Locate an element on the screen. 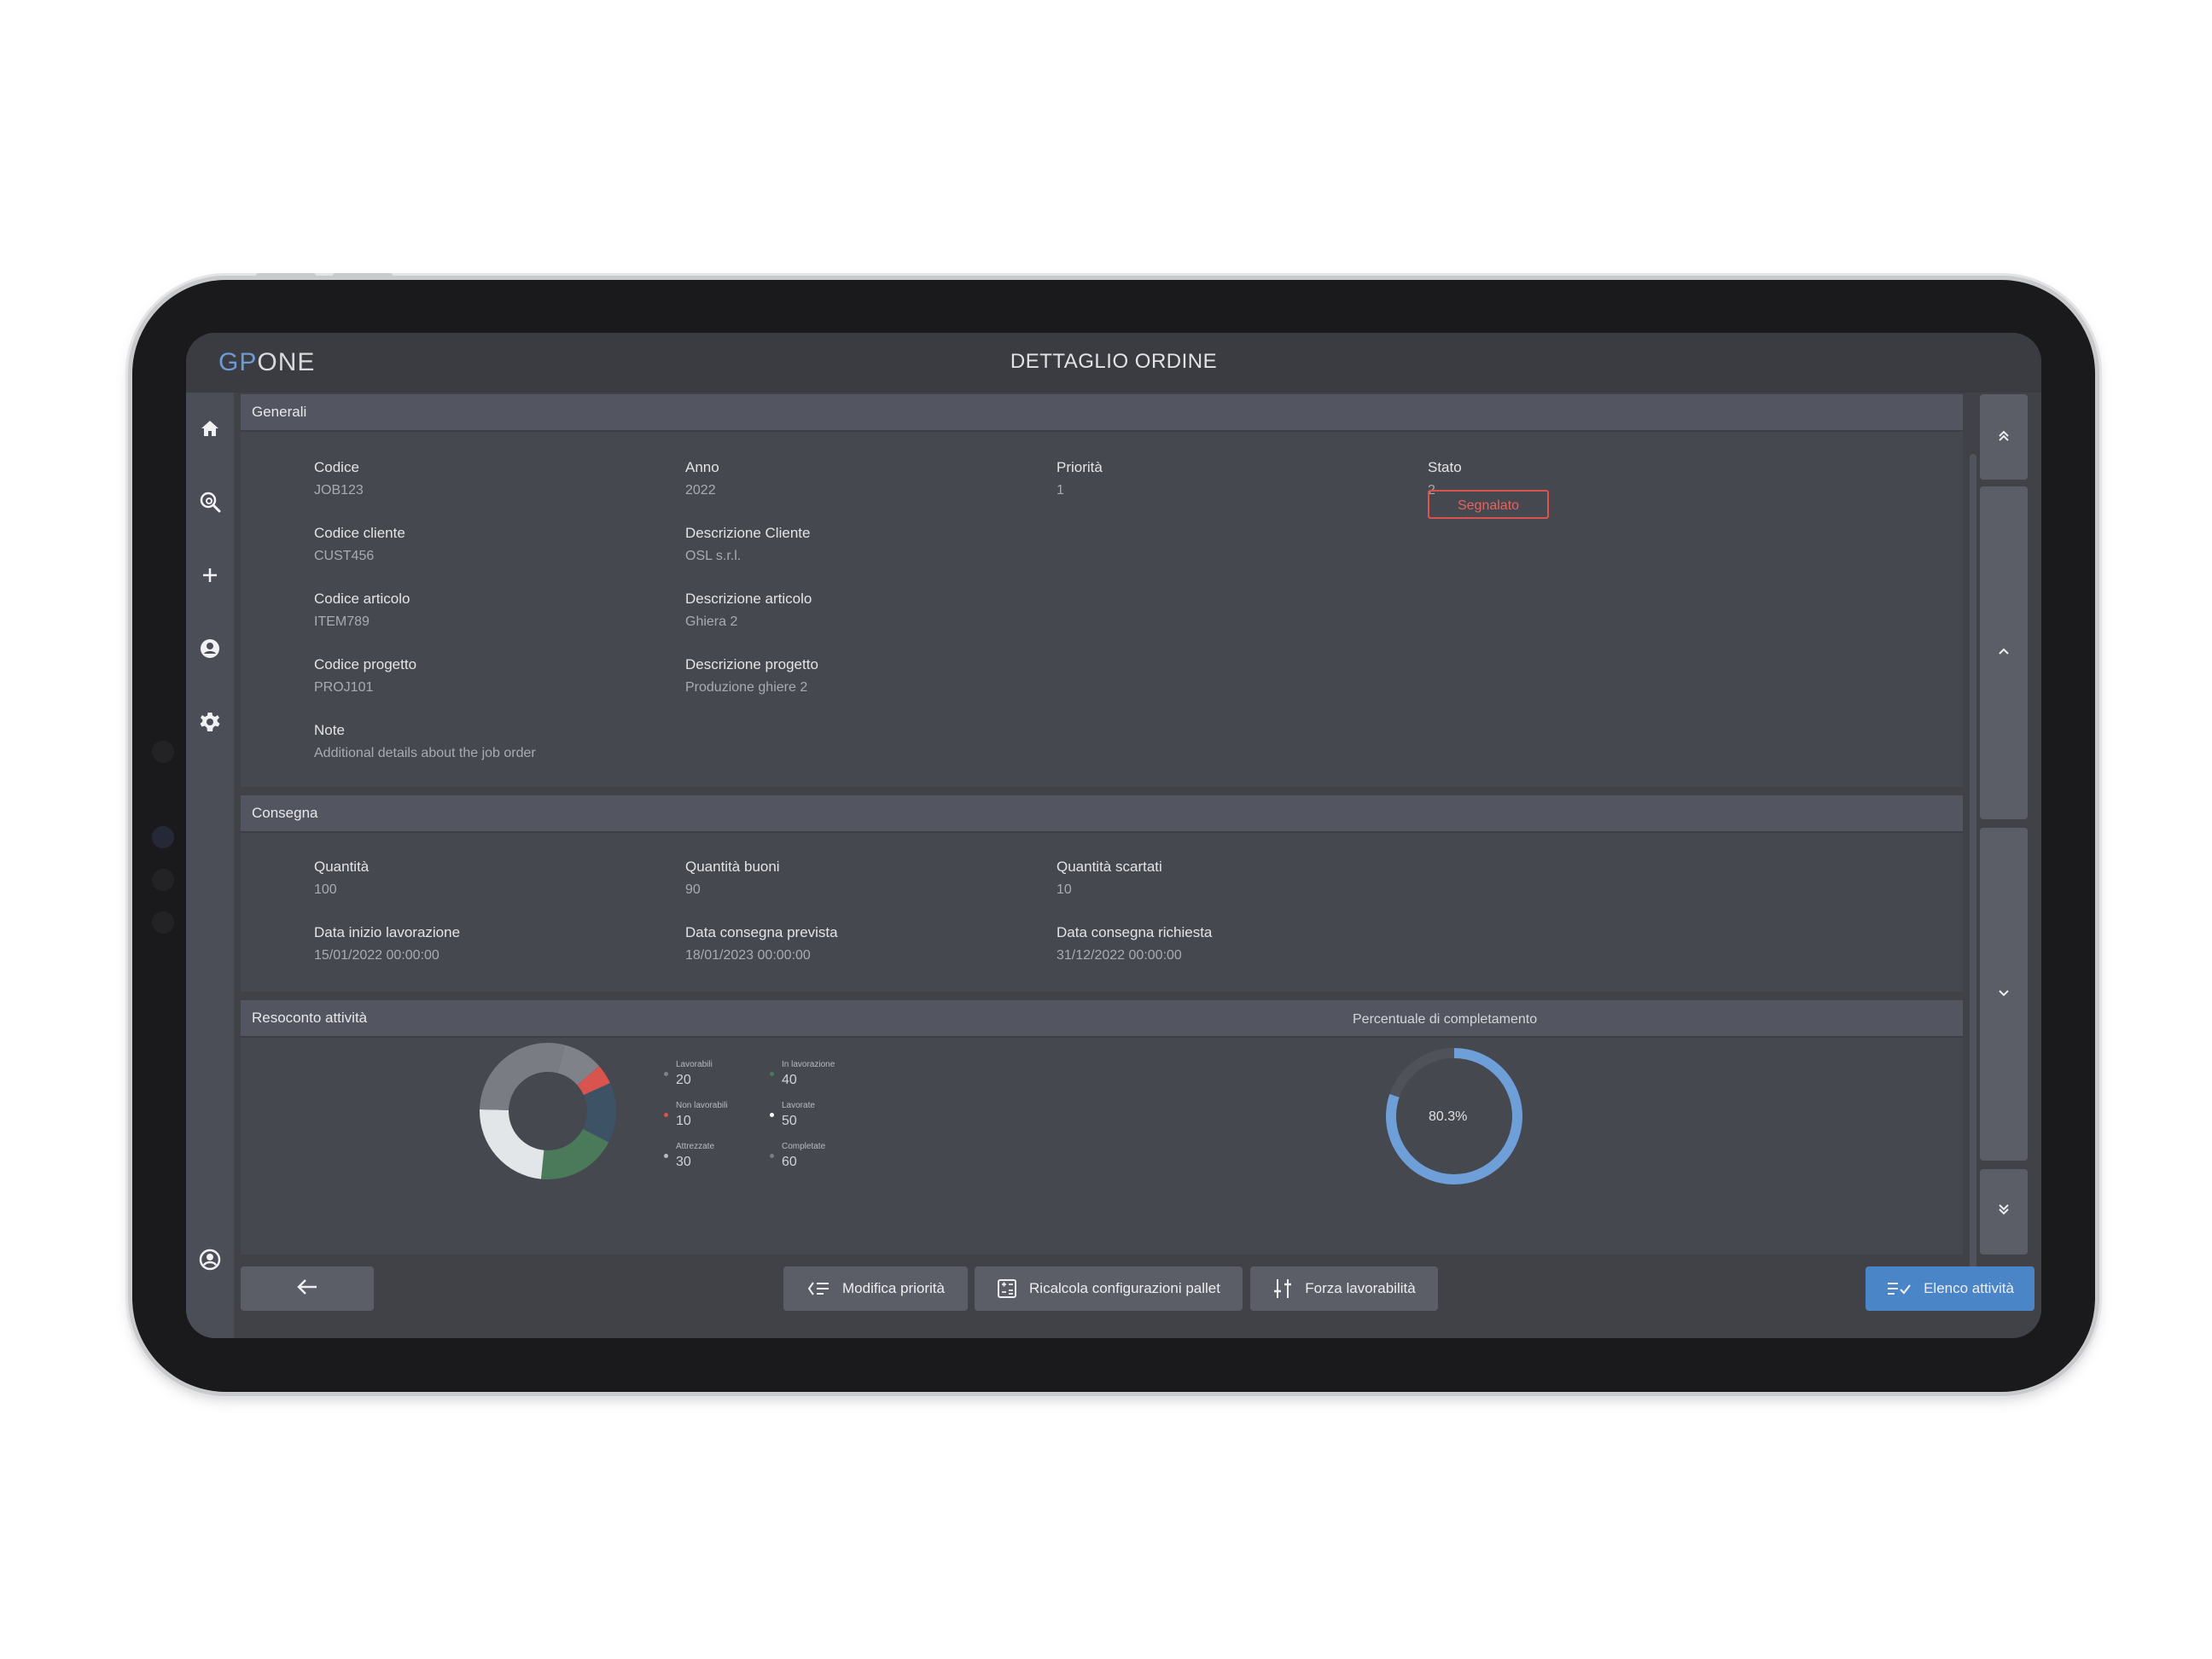  field-quantita-scartati: Quantità scartati 10 is located at coordinates (1109, 878).